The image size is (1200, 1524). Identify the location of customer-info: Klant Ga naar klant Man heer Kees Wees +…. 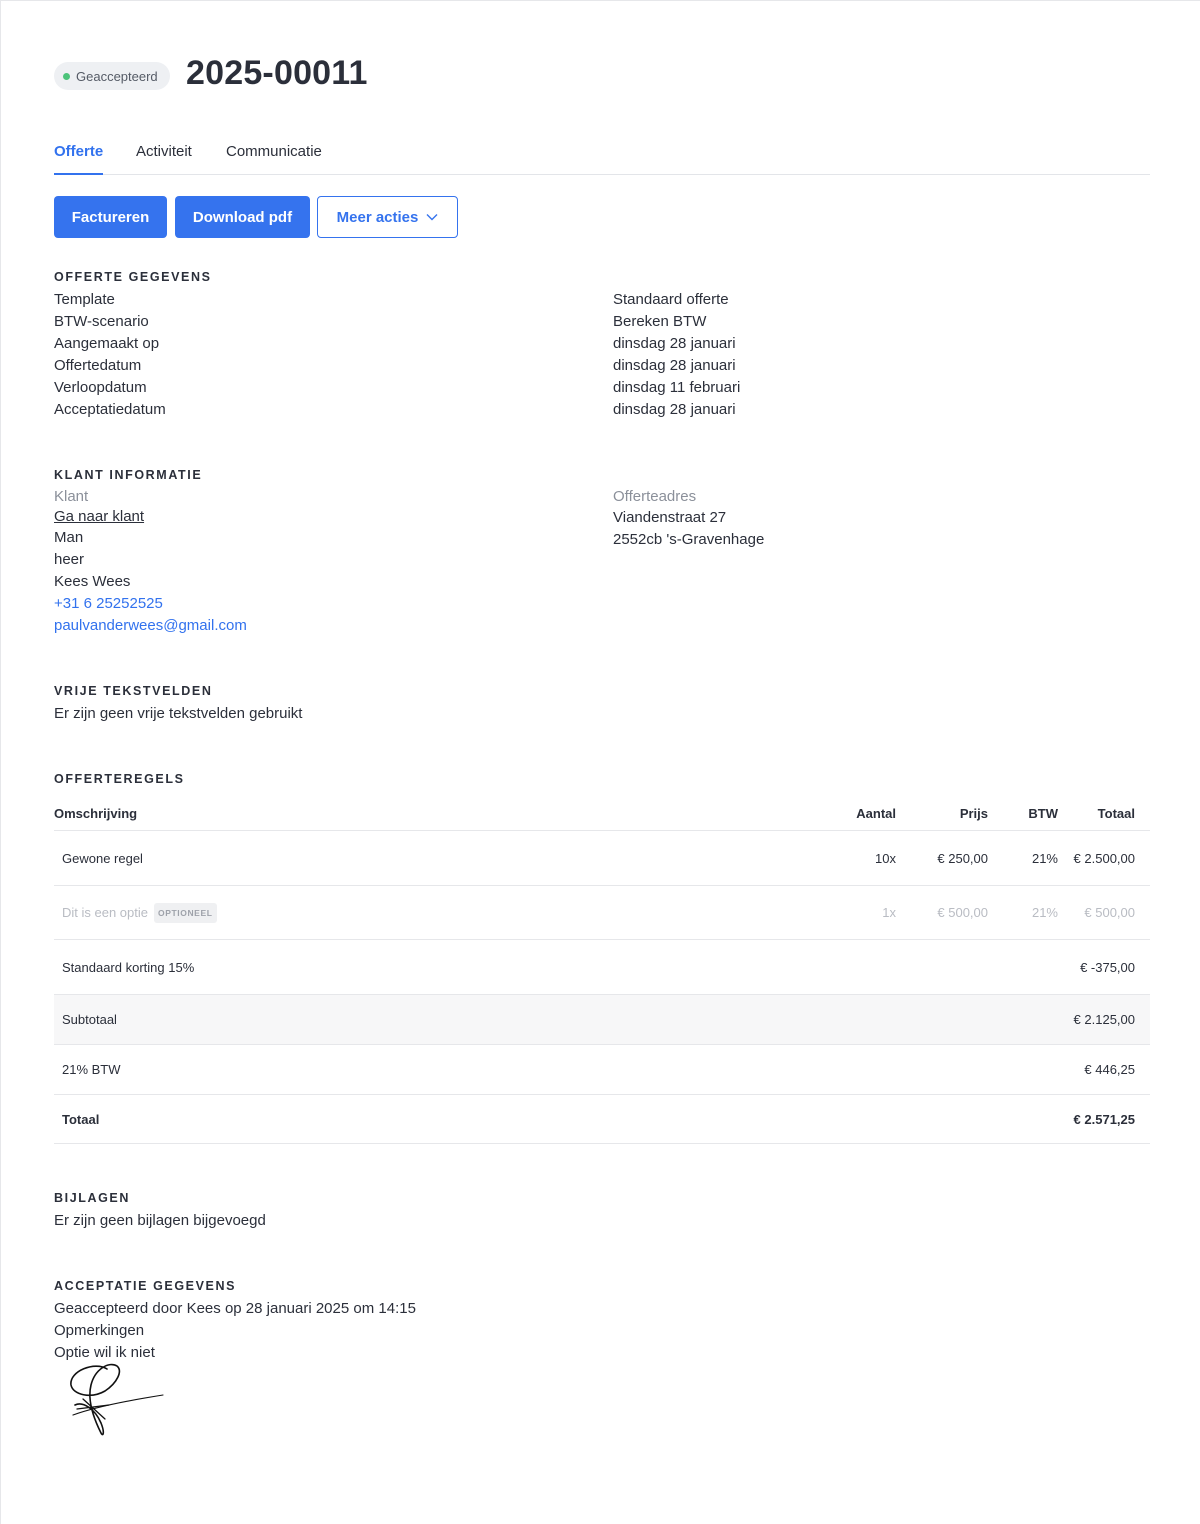
(150, 561).